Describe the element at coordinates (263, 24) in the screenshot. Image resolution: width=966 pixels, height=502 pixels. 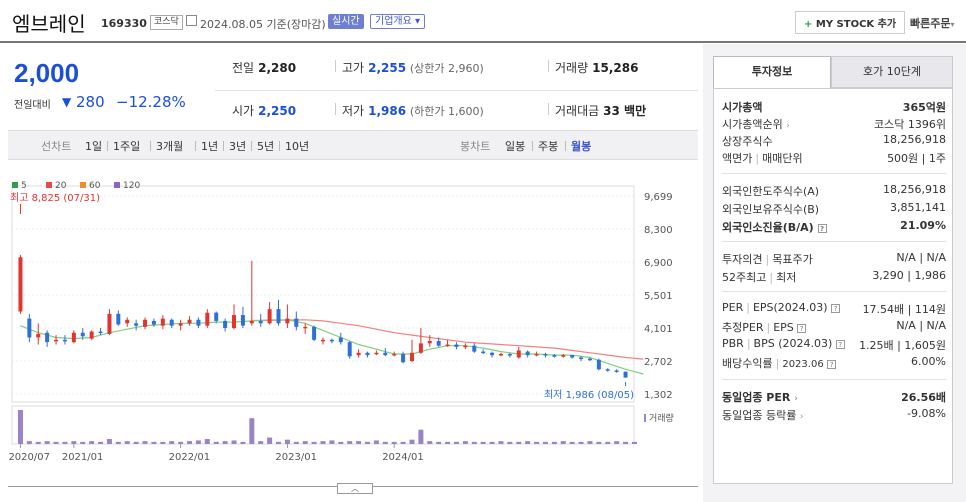
I see `quote-date: 2024.08.05 기준(장마감)` at that location.